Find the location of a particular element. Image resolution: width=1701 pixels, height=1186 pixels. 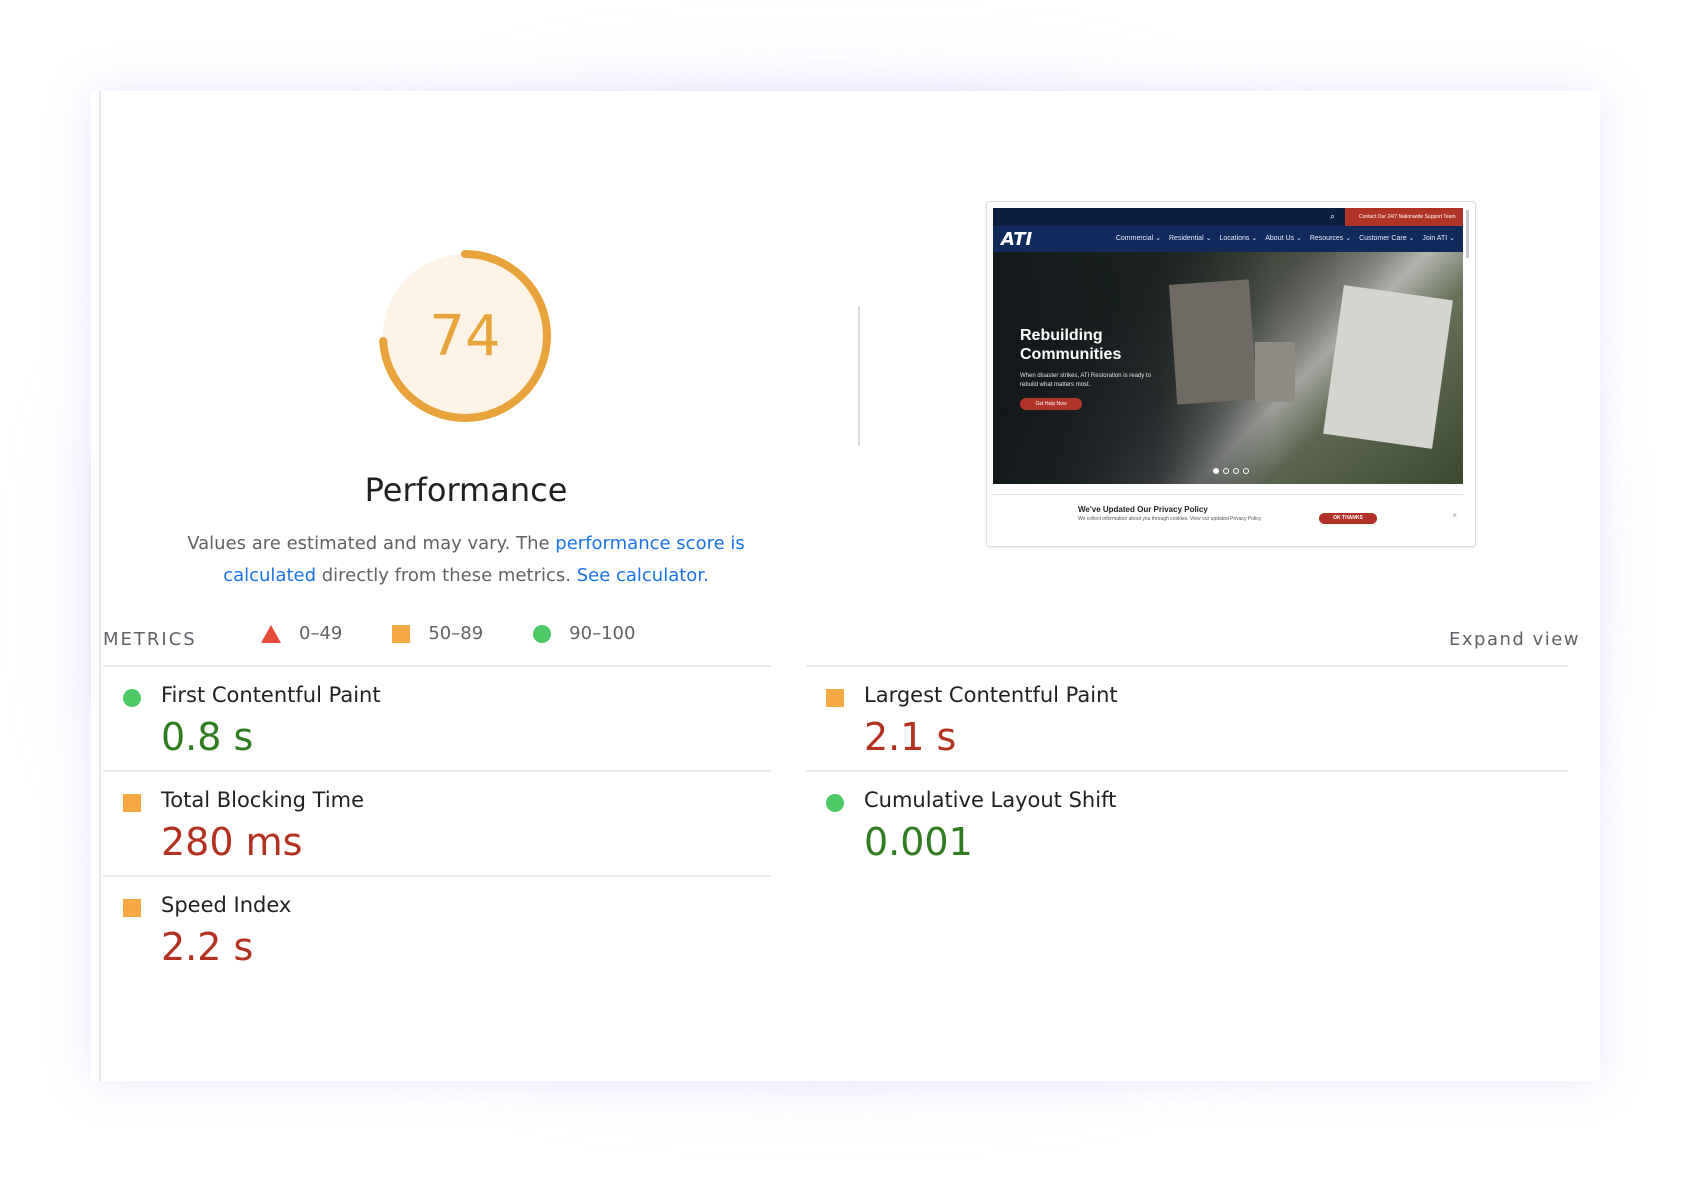

thumbnail-contact-bar: Contact Our 24/7 Nationwide Support Team is located at coordinates (1404, 217).